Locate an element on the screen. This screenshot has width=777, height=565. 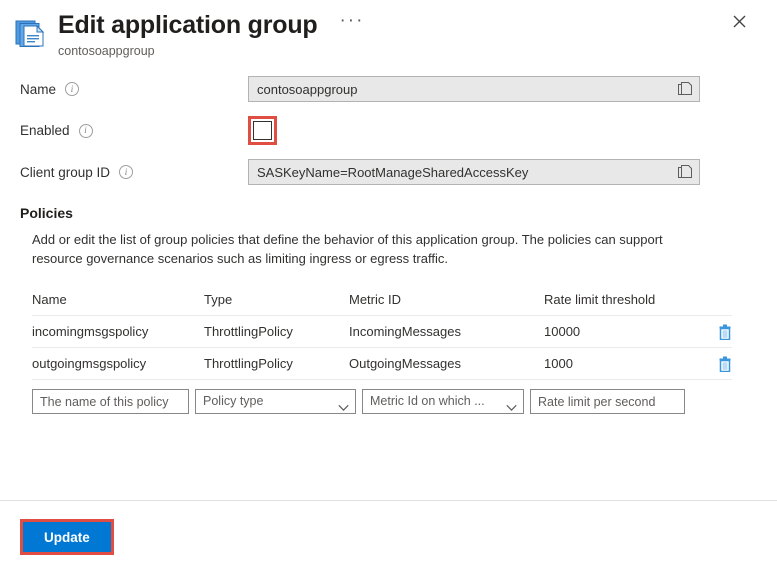
page-subtitle: contosoappgroup is located at coordinates (106, 51).